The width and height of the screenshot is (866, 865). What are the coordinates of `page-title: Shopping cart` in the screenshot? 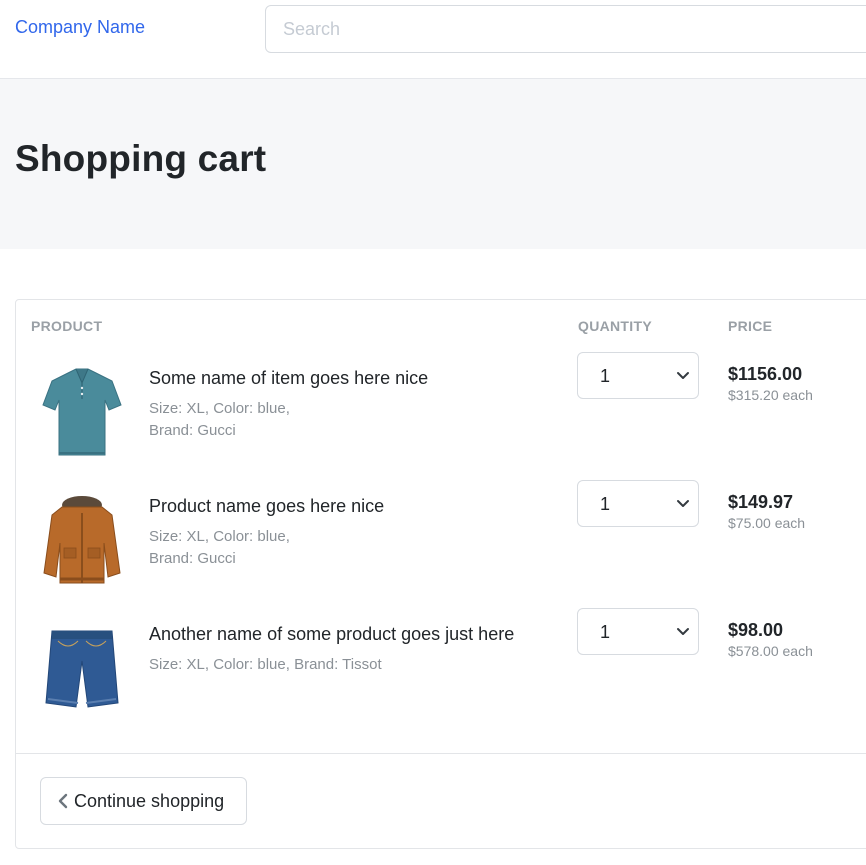 It's located at (141, 158).